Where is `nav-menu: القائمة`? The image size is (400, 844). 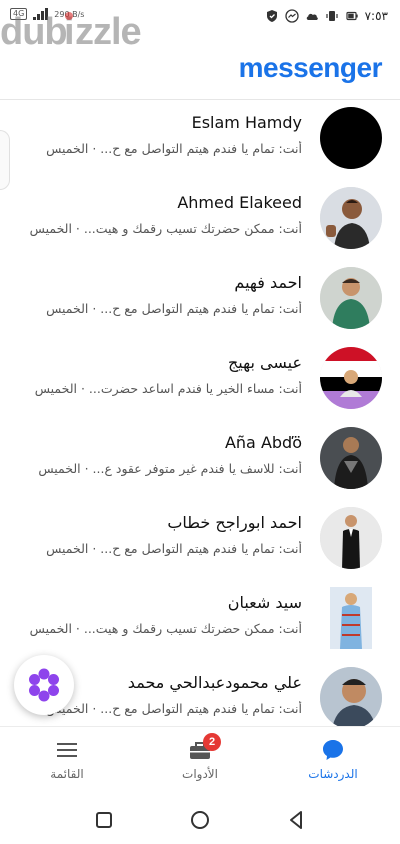 nav-menu: القائمة is located at coordinates (67, 759).